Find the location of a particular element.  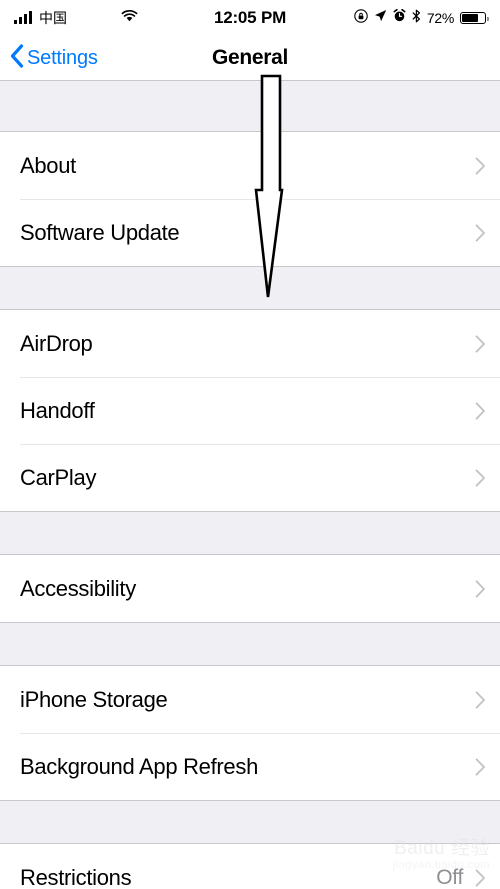

settings-row: Handoff is located at coordinates (250, 410).